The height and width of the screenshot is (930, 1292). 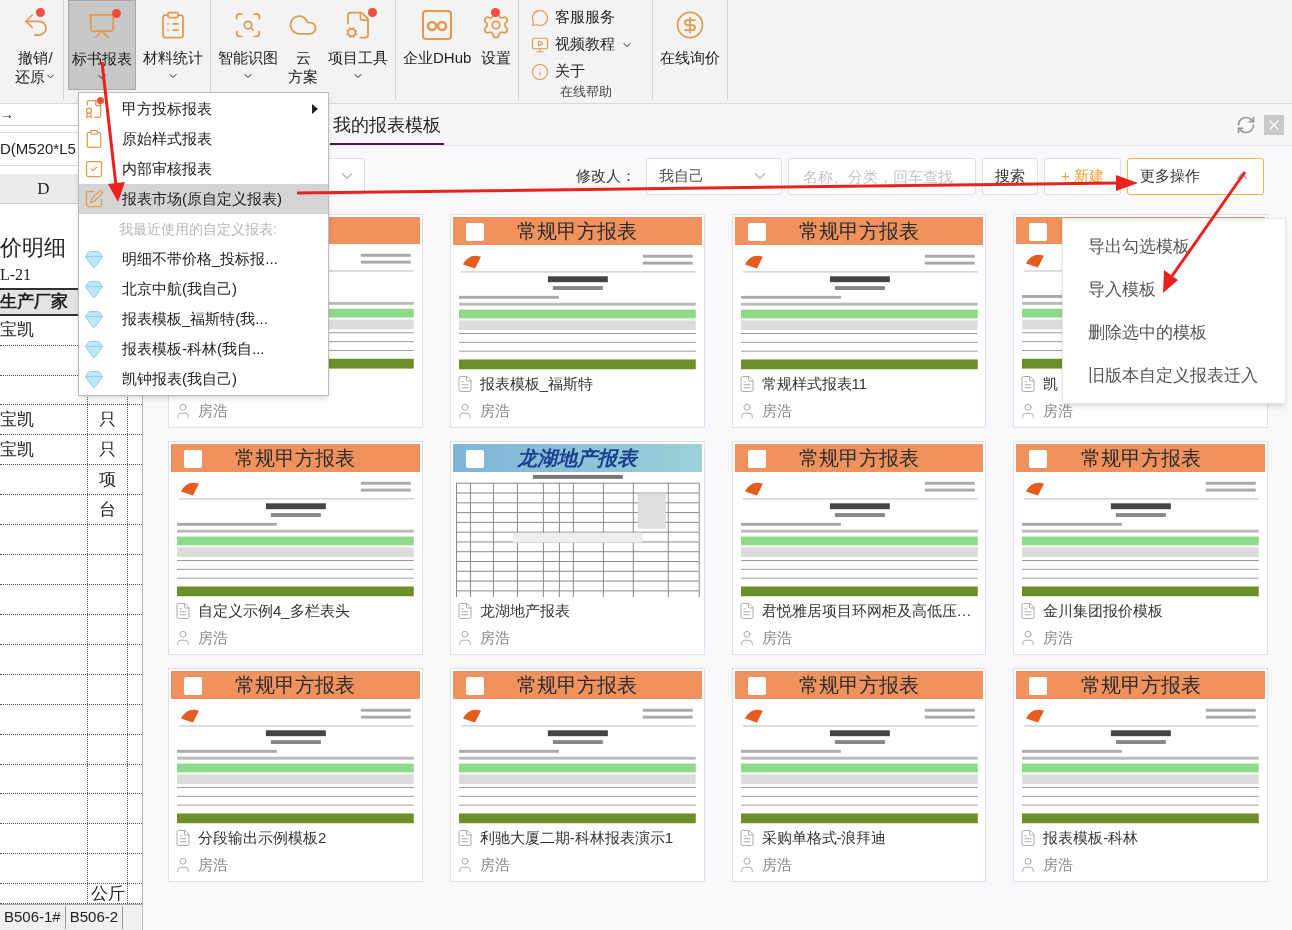 What do you see at coordinates (107, 480) in the screenshot?
I see `table-cell-text: 项` at bounding box center [107, 480].